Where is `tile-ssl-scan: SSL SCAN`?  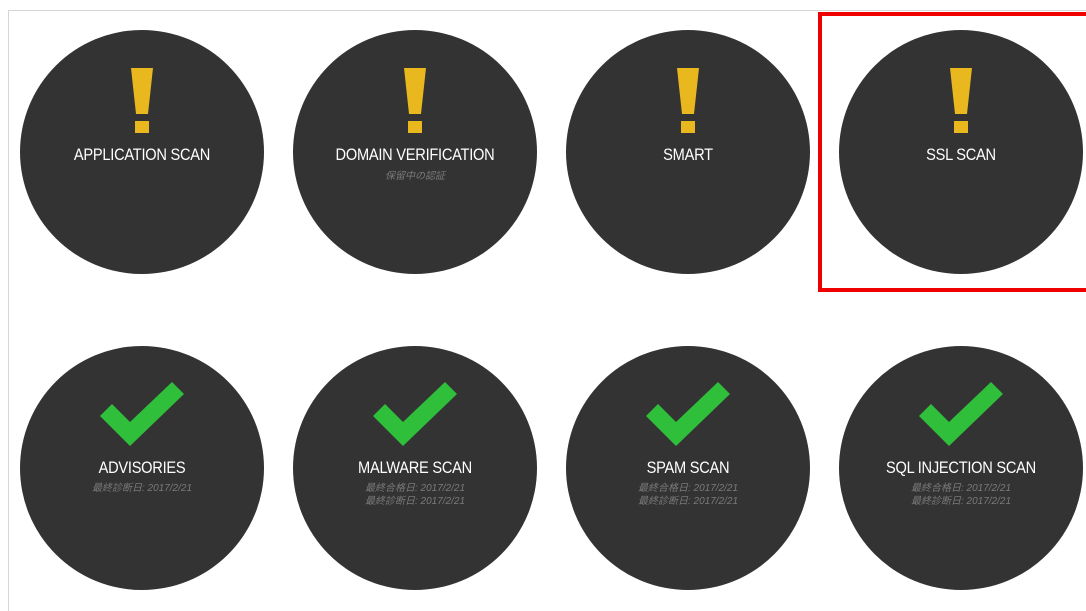
tile-ssl-scan: SSL SCAN is located at coordinates (961, 152).